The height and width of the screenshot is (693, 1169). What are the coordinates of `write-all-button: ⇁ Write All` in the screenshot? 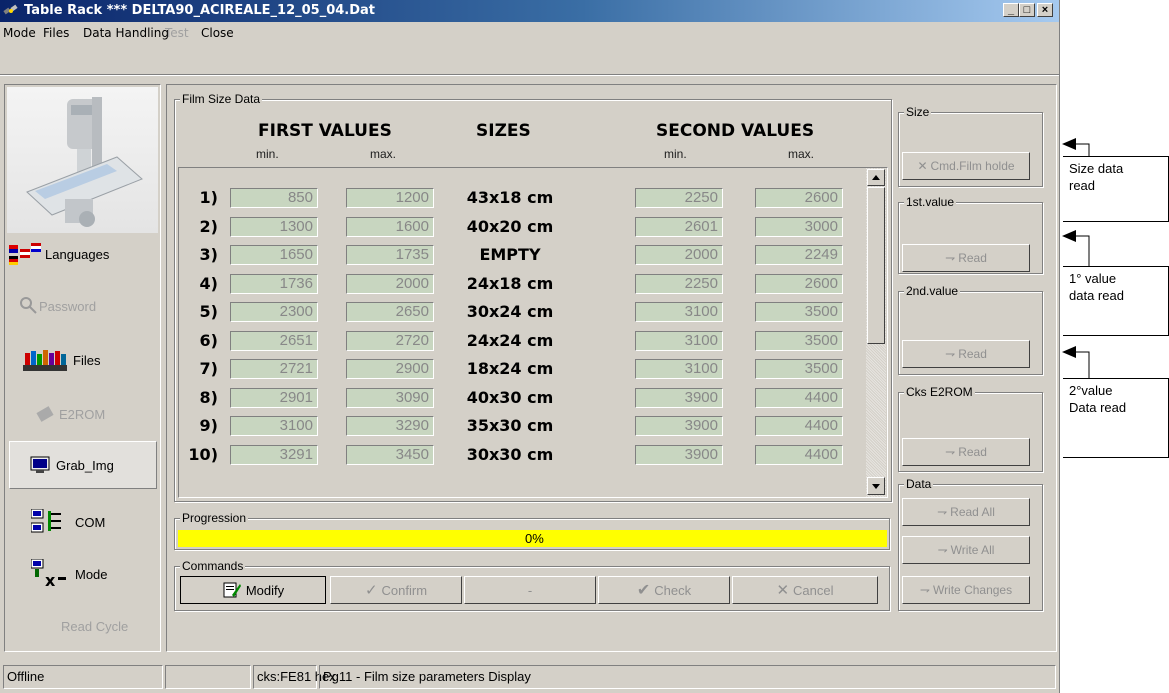 It's located at (966, 550).